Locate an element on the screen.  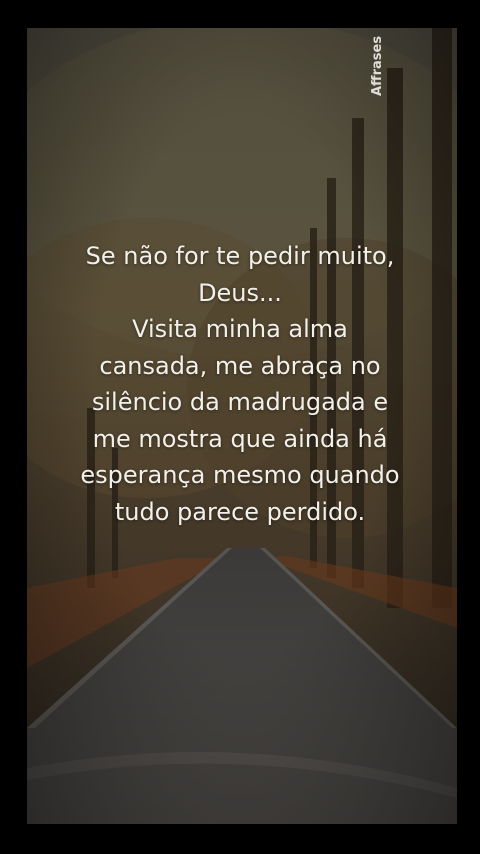
quote-line: cansada, me abraça no is located at coordinates (240, 365).